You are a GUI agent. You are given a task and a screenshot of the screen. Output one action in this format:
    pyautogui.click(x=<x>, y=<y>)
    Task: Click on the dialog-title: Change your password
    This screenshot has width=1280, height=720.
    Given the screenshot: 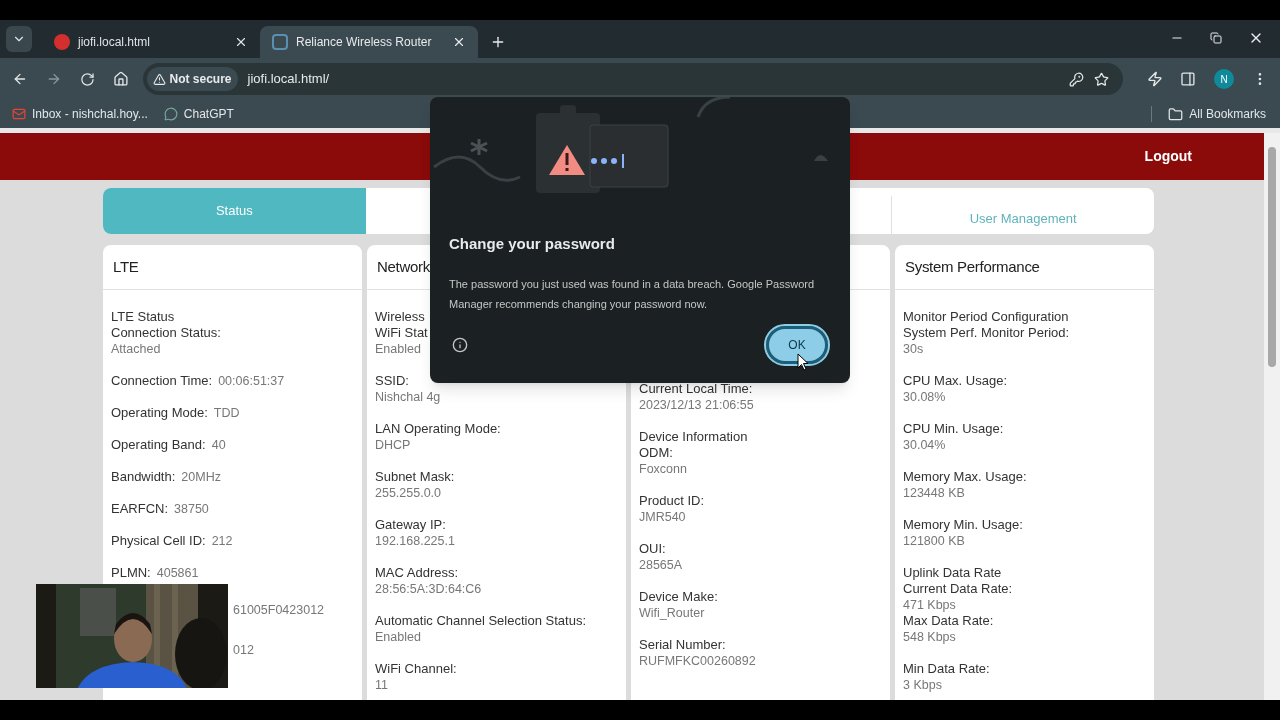 What is the action you would take?
    pyautogui.click(x=532, y=244)
    